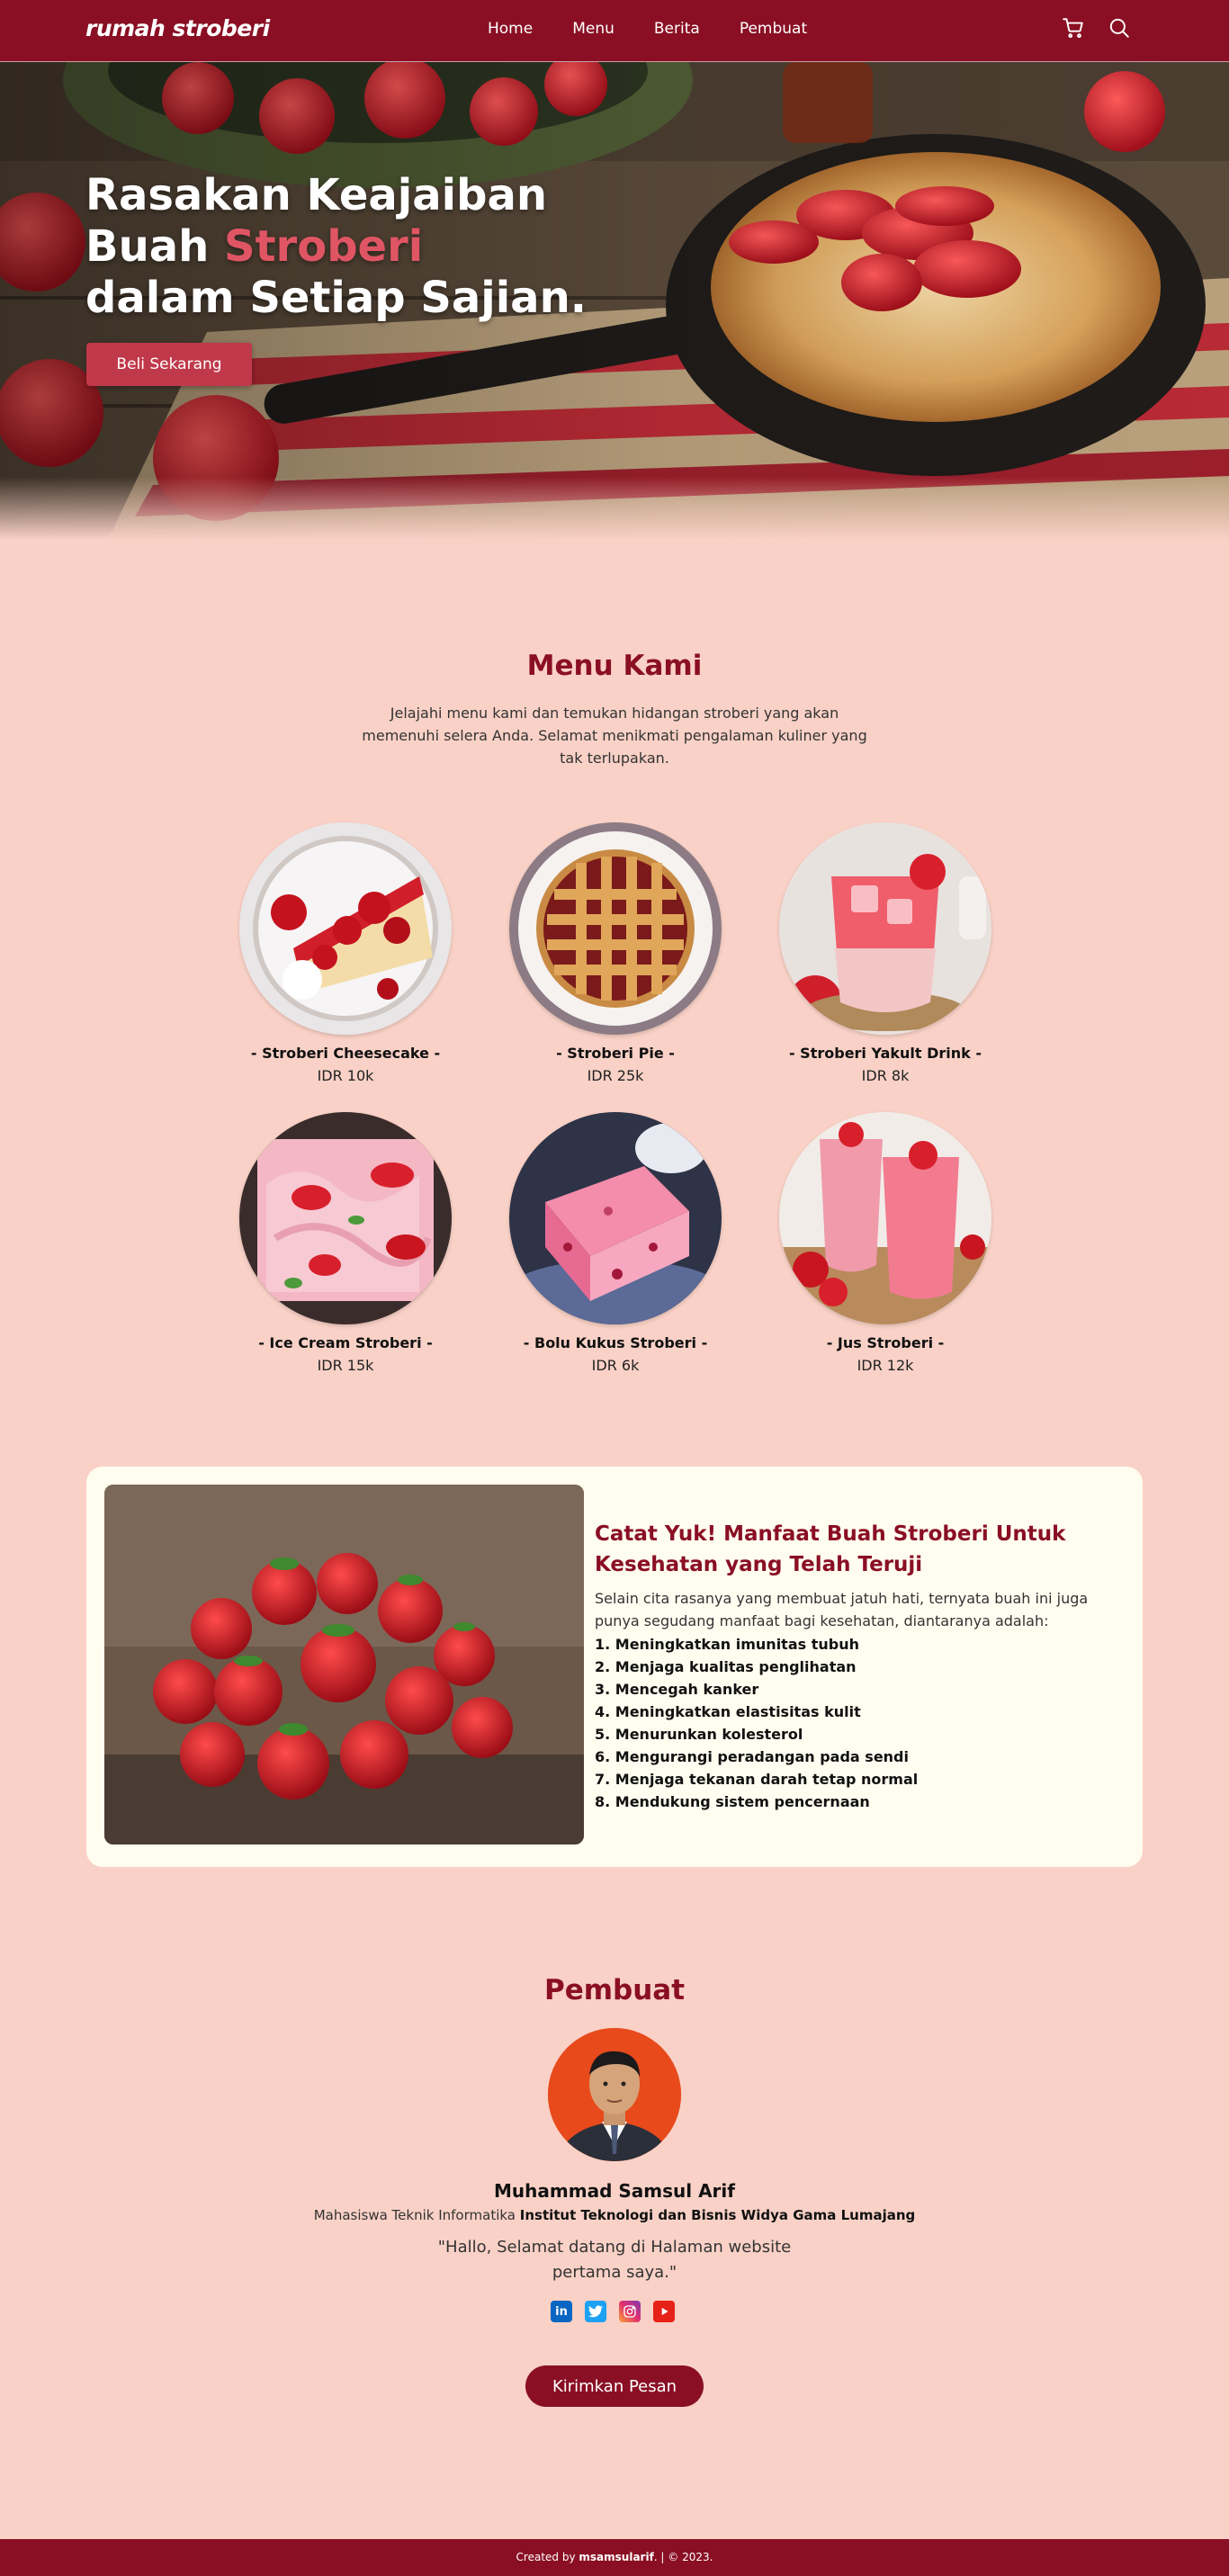 The height and width of the screenshot is (2576, 1229). Describe the element at coordinates (417, 2215) in the screenshot. I see `creator-role-prefix: Mahasiswa Teknik Informatika` at that location.